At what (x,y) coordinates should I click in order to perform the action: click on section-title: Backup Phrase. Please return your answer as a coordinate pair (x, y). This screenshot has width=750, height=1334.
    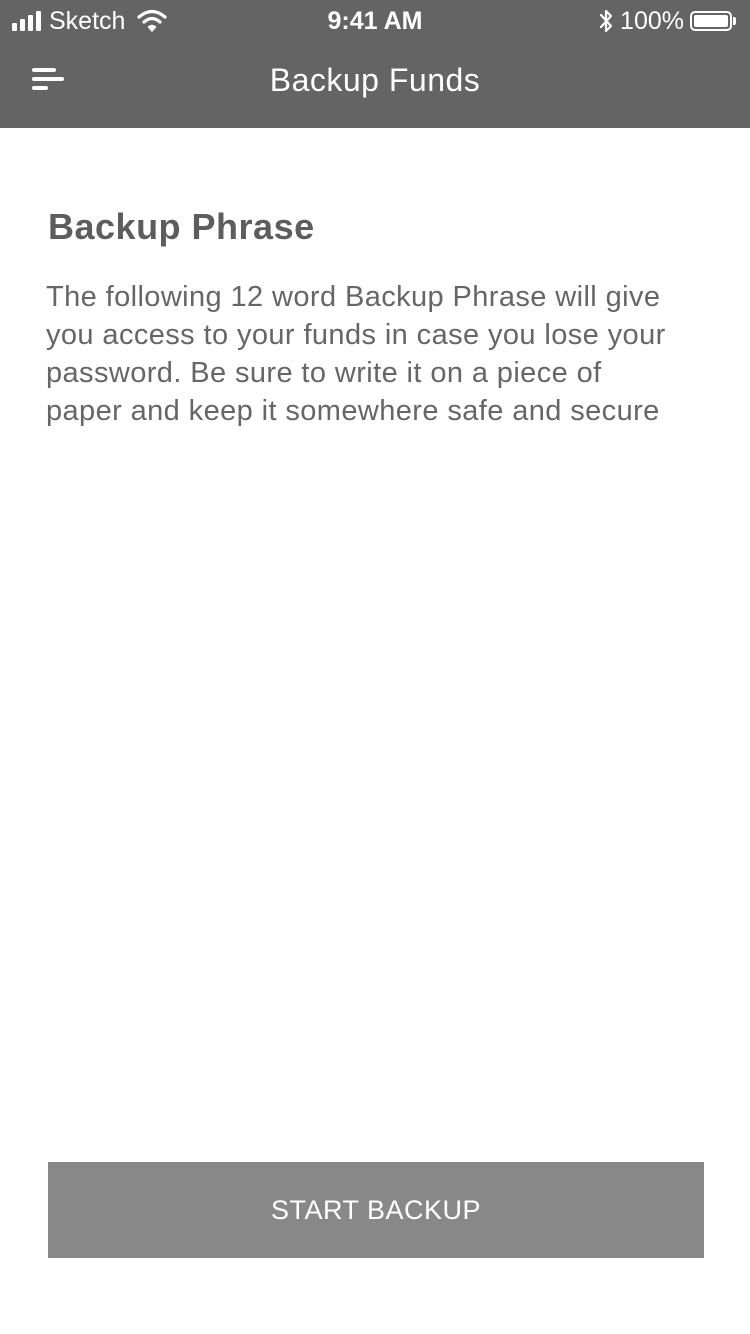
    Looking at the image, I should click on (181, 226).